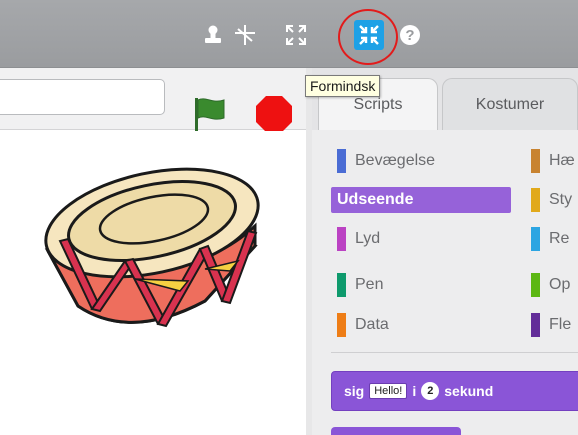 The width and height of the screenshot is (578, 435). I want to click on tab-costumes-label: Kostumer, so click(510, 104).